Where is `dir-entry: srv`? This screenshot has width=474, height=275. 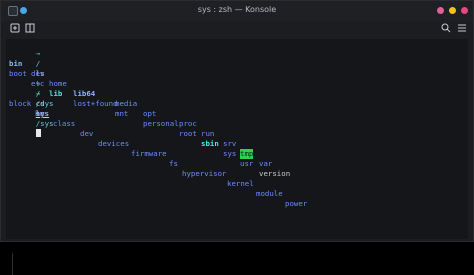 dir-entry: srv is located at coordinates (230, 143).